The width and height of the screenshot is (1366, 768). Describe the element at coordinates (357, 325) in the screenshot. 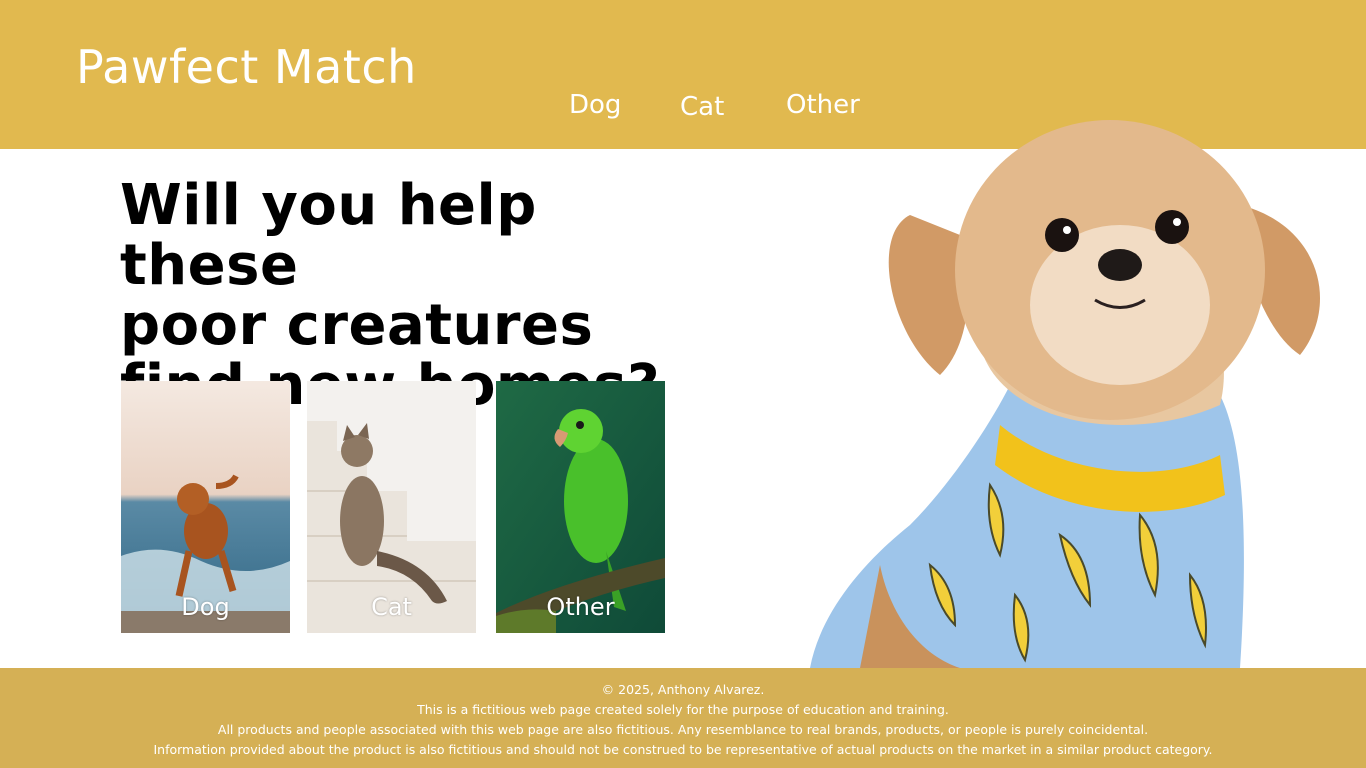

I see `hero-heading-line: poor creatures` at that location.